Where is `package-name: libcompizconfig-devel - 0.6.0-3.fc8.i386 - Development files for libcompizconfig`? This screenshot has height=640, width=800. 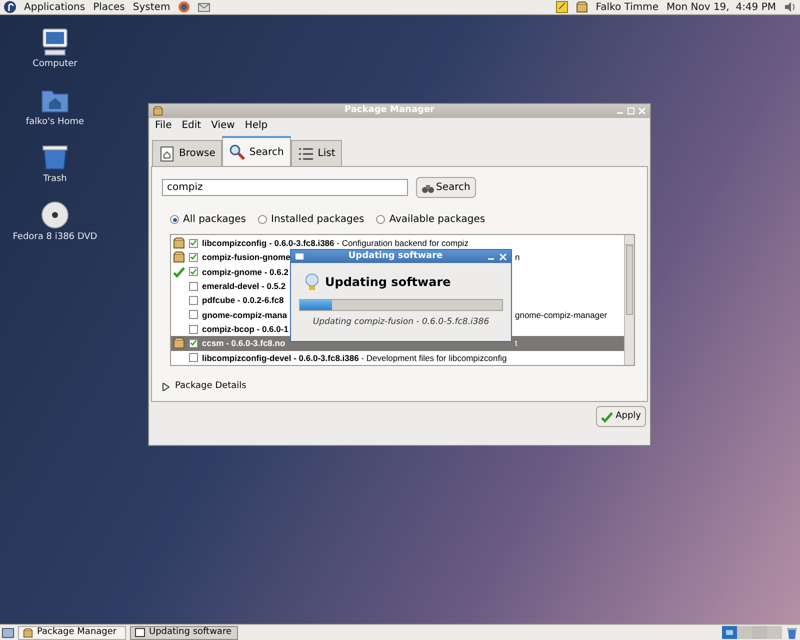 package-name: libcompizconfig-devel - 0.6.0-3.fc8.i386 - Development files for libcompizconfig is located at coordinates (354, 358).